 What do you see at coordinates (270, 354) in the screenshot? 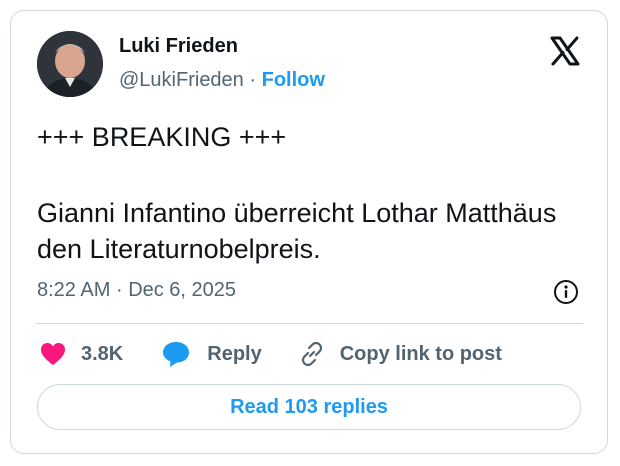
I see `action-bar: 3.8K Reply Copy link to post` at bounding box center [270, 354].